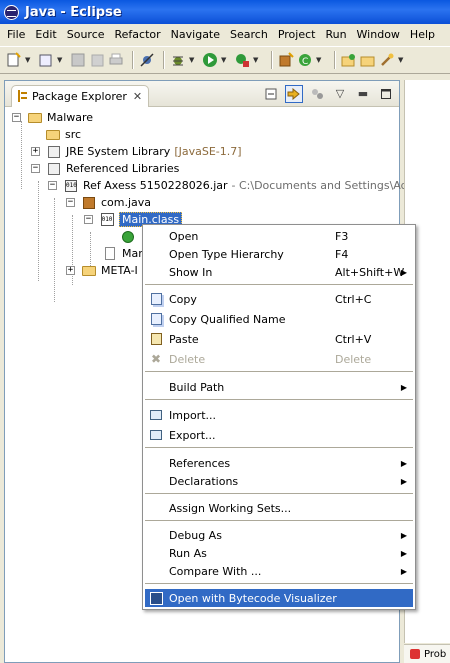  What do you see at coordinates (279, 387) in the screenshot?
I see `menu-item-build-path: Build Path ▶` at bounding box center [279, 387].